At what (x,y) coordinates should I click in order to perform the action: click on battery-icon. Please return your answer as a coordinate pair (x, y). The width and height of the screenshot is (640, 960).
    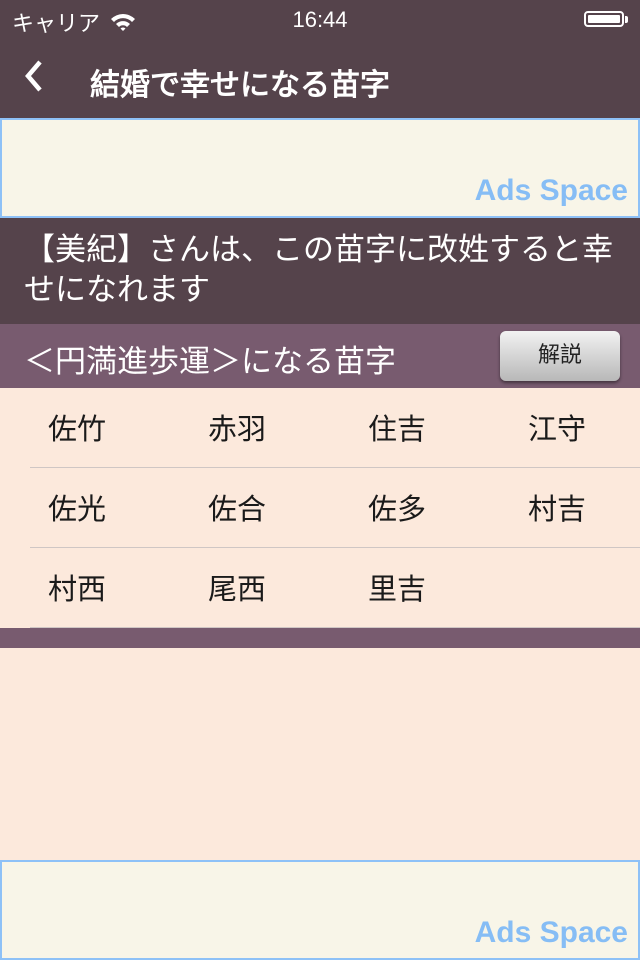
    Looking at the image, I should click on (606, 20).